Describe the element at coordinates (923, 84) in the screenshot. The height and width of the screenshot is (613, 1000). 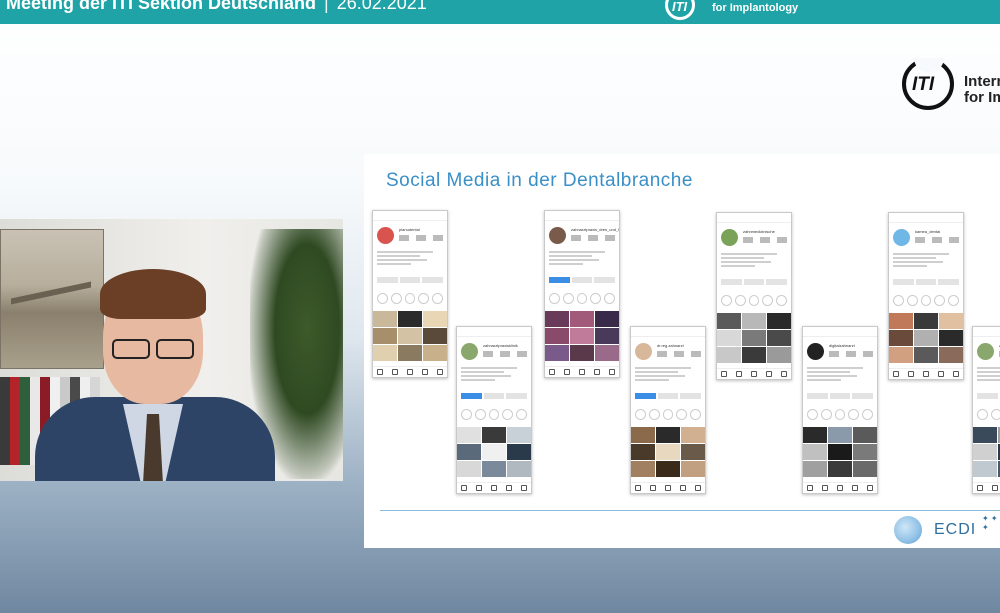
I see `iti-corner-mark: ITI` at that location.